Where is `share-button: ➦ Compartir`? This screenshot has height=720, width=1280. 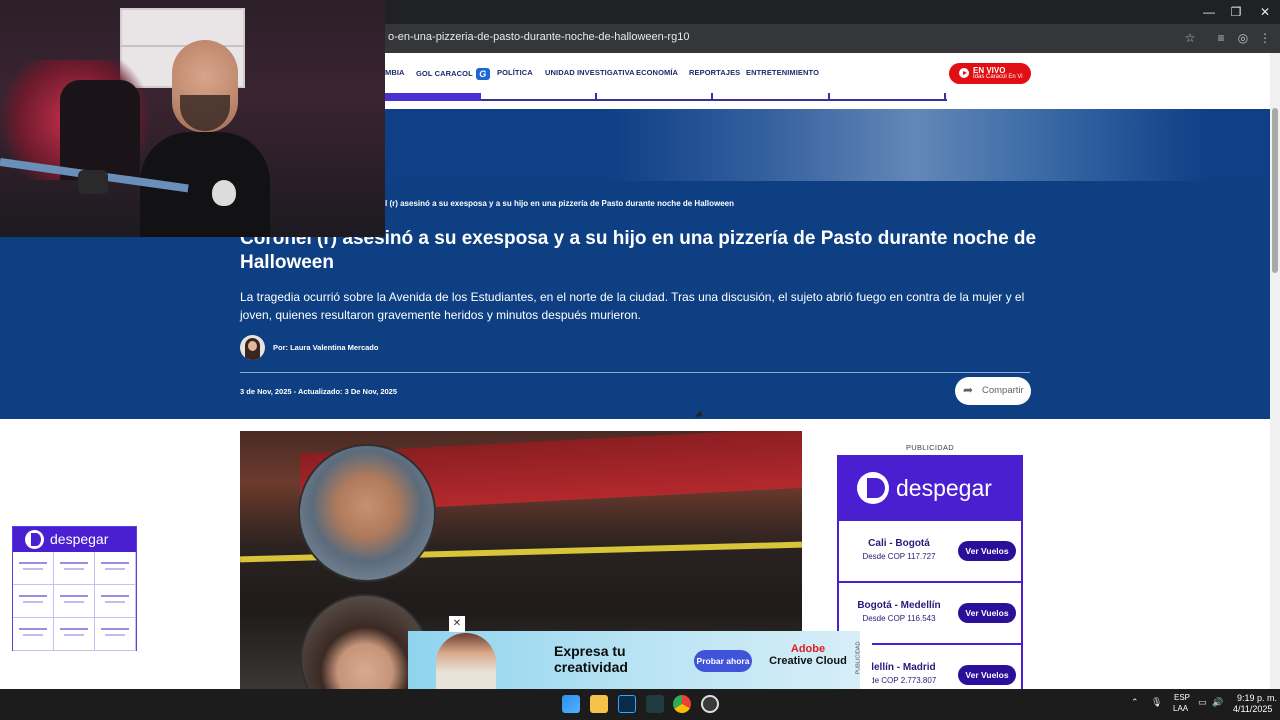
share-button: ➦ Compartir is located at coordinates (993, 391).